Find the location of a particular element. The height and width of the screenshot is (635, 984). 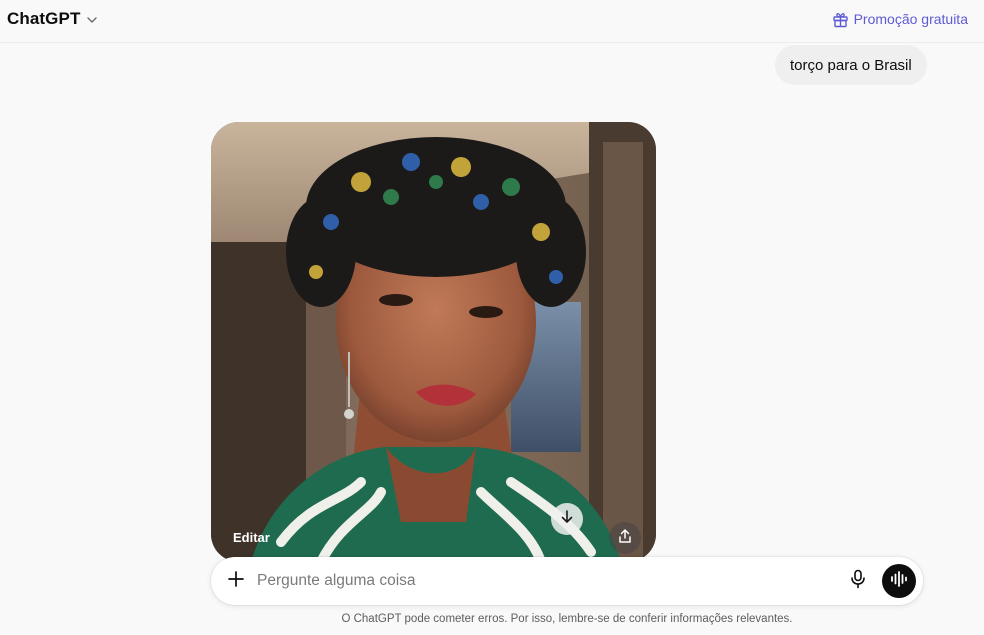

edit-label: Editar is located at coordinates (251, 537).